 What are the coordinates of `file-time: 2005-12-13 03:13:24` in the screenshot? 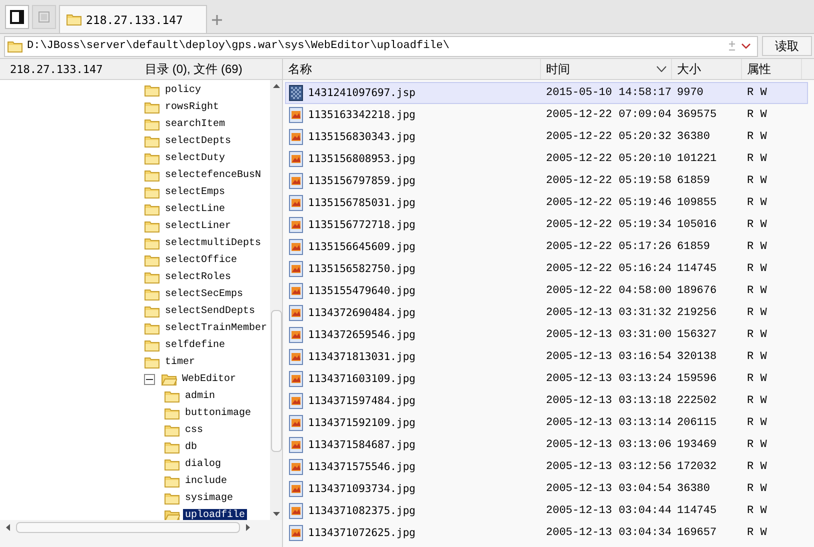 It's located at (609, 379).